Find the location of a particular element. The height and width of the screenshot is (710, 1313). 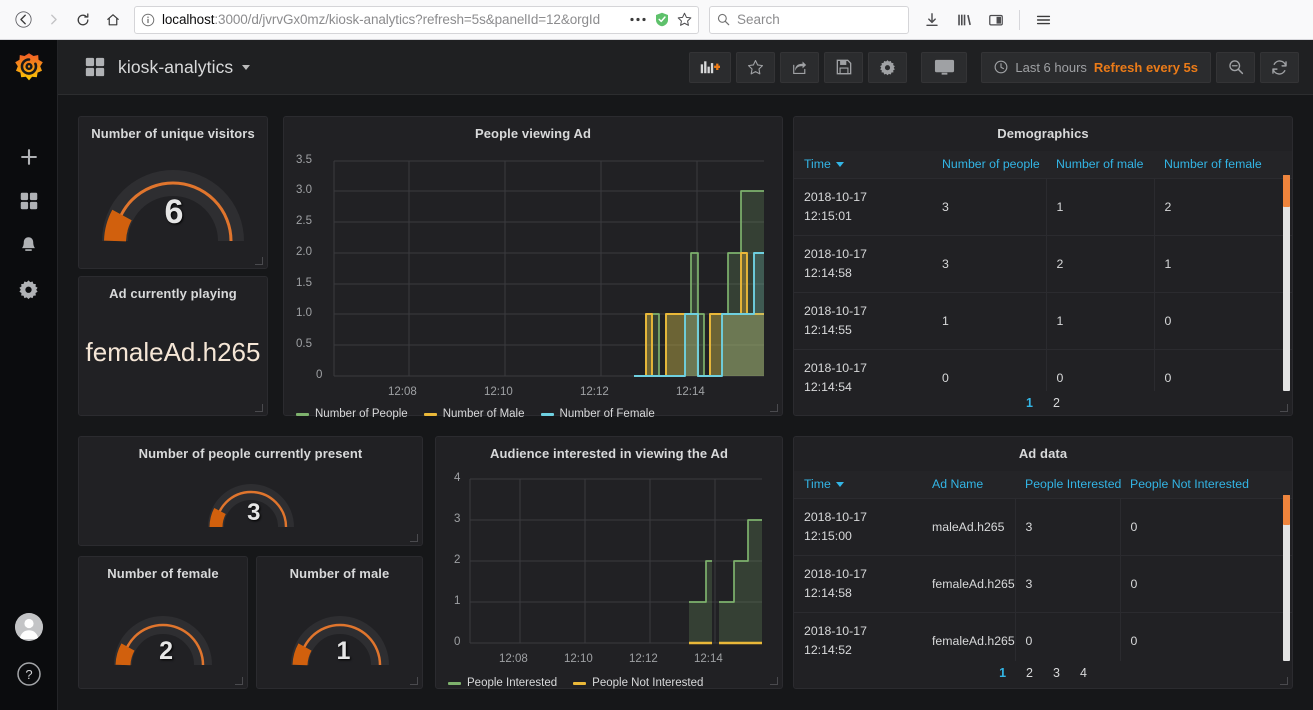

topnav-actions: Last 6 hours Refresh every 5s is located at coordinates (994, 67).